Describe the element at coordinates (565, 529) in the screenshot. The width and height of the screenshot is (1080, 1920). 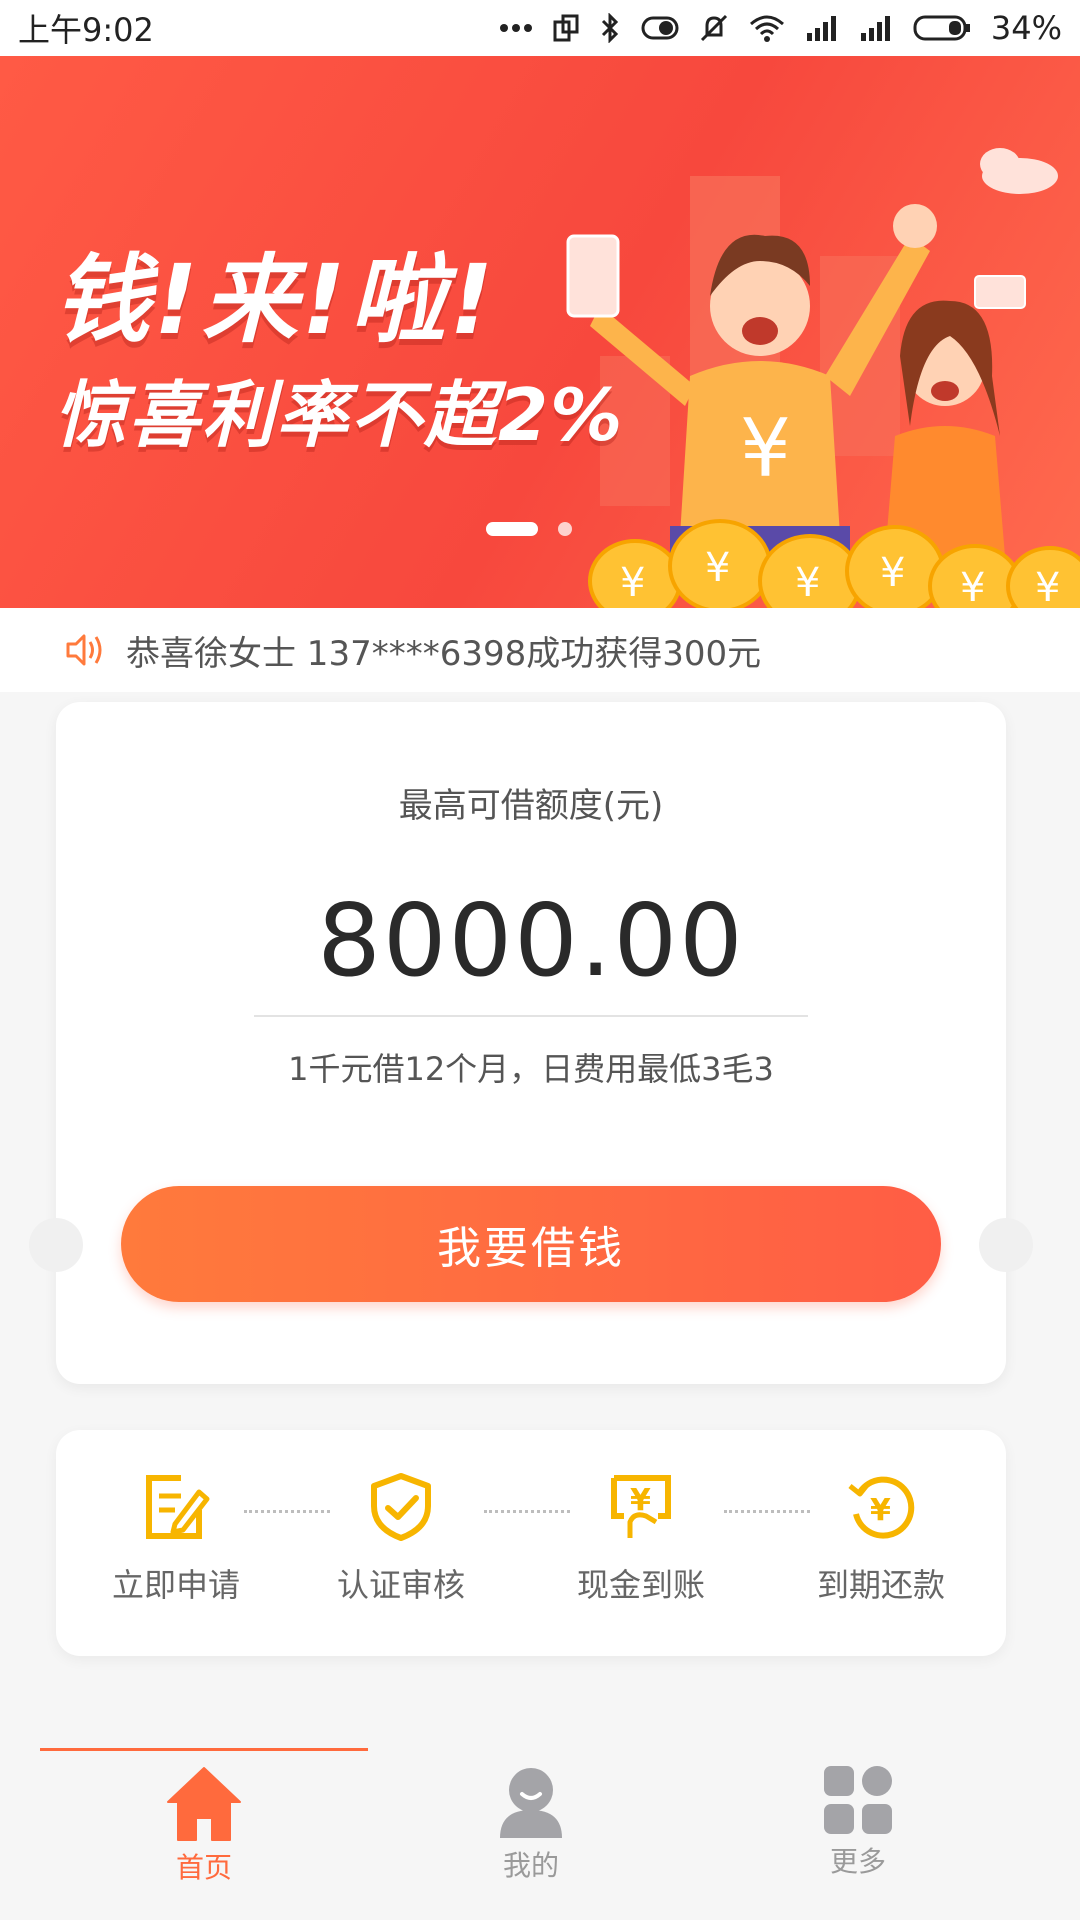
I see `banner-dot` at that location.